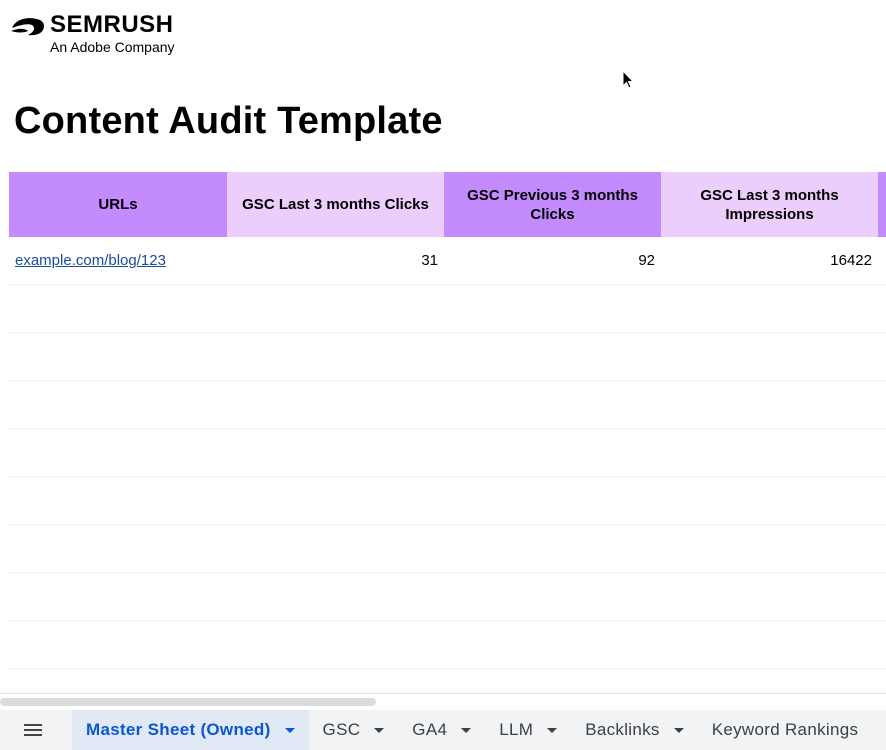 The image size is (886, 750). What do you see at coordinates (90, 260) in the screenshot?
I see `url-link: example.com/blog/123` at bounding box center [90, 260].